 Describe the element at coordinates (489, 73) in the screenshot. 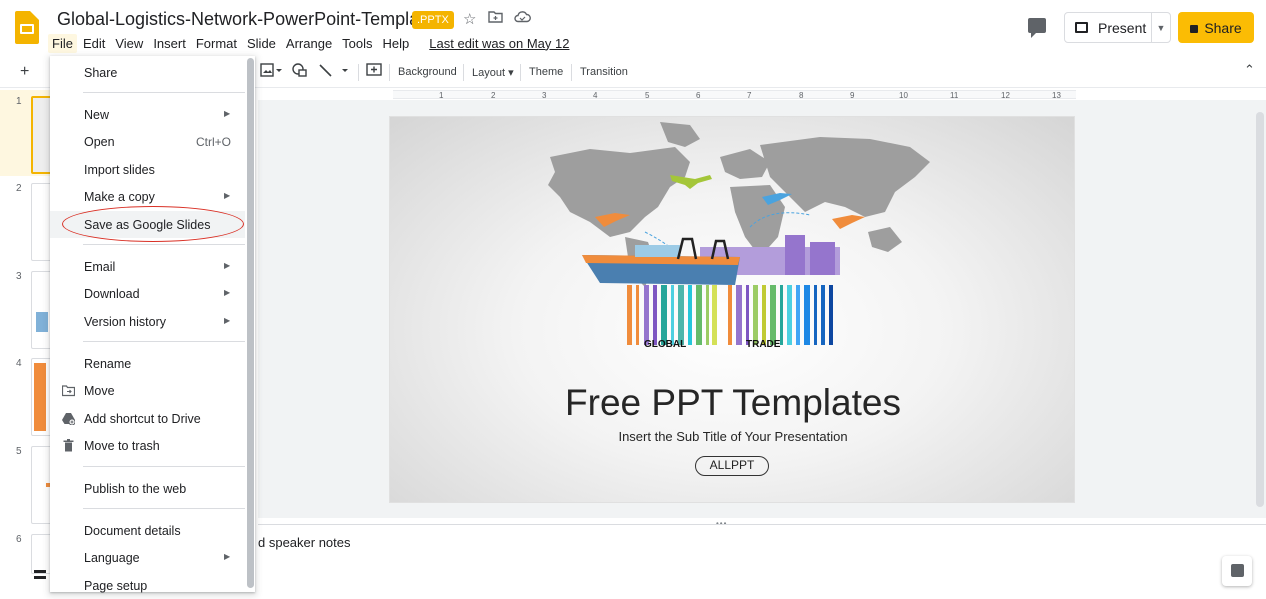

I see `layout-label: Layout` at that location.